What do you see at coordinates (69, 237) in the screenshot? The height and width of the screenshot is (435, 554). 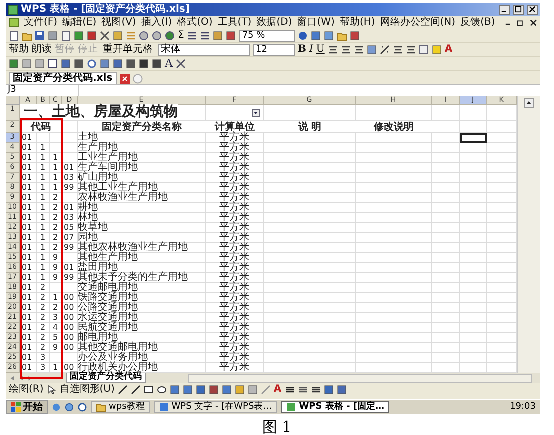 I see `table-cell: 07` at bounding box center [69, 237].